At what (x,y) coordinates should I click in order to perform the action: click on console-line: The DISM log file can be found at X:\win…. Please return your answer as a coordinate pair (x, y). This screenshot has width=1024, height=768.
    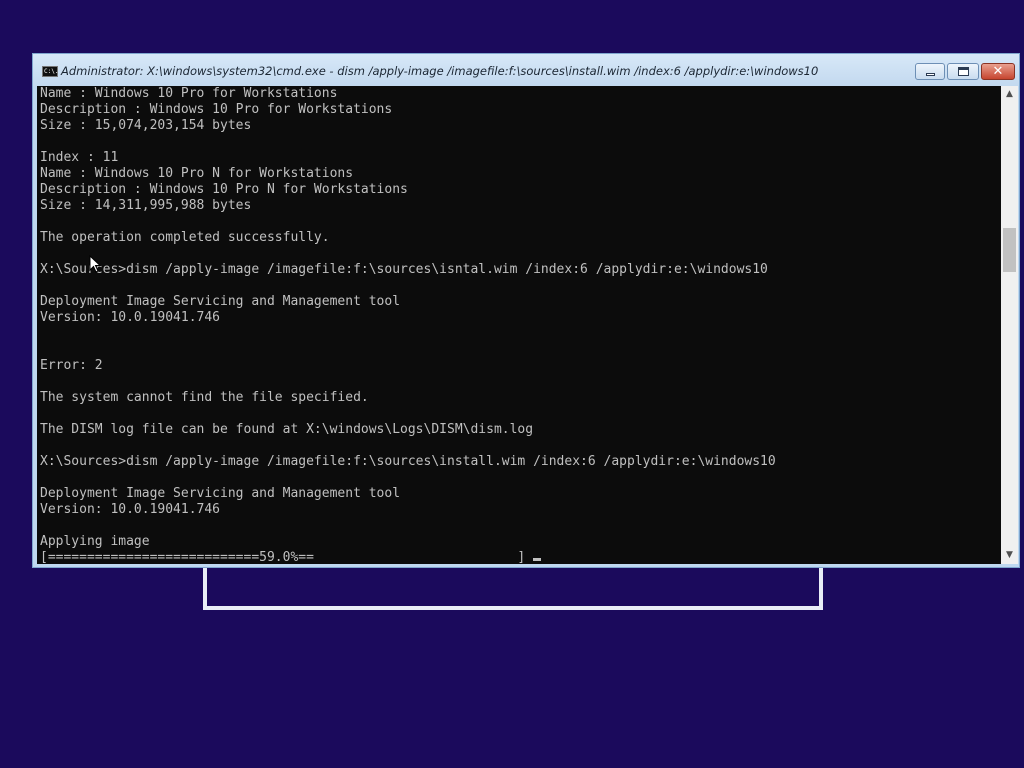
    Looking at the image, I should click on (287, 429).